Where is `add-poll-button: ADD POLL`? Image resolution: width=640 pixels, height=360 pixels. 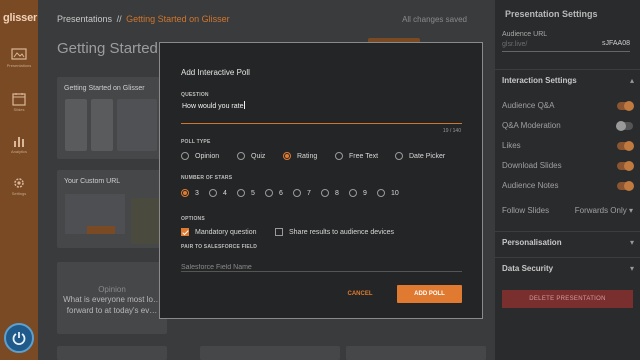
add-poll-button: ADD POLL is located at coordinates (429, 294).